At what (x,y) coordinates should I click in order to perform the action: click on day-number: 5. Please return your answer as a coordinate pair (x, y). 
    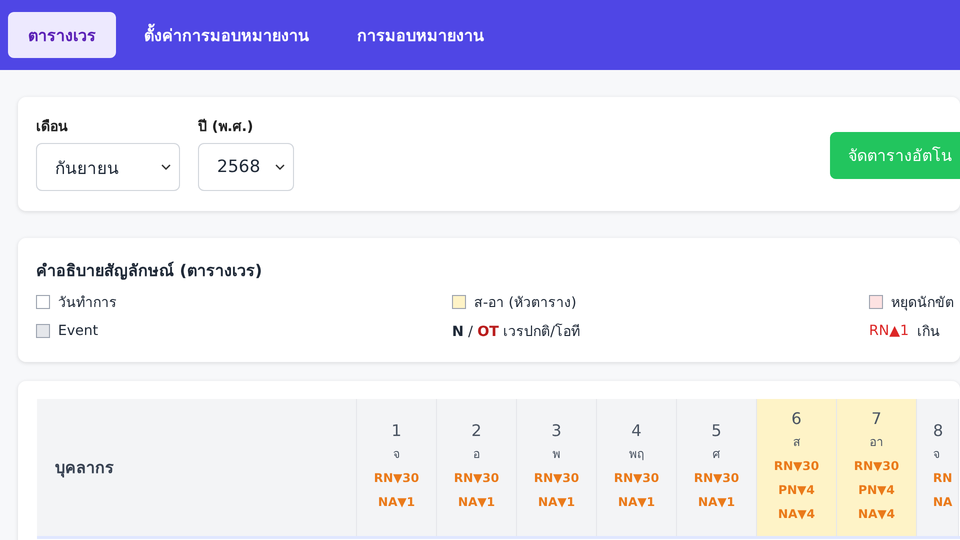
    Looking at the image, I should click on (716, 430).